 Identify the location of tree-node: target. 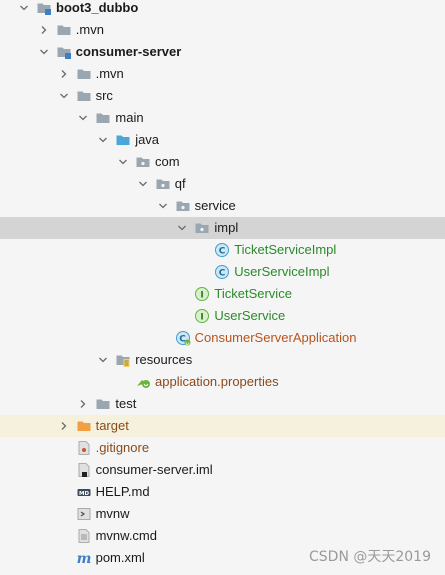
(222, 426).